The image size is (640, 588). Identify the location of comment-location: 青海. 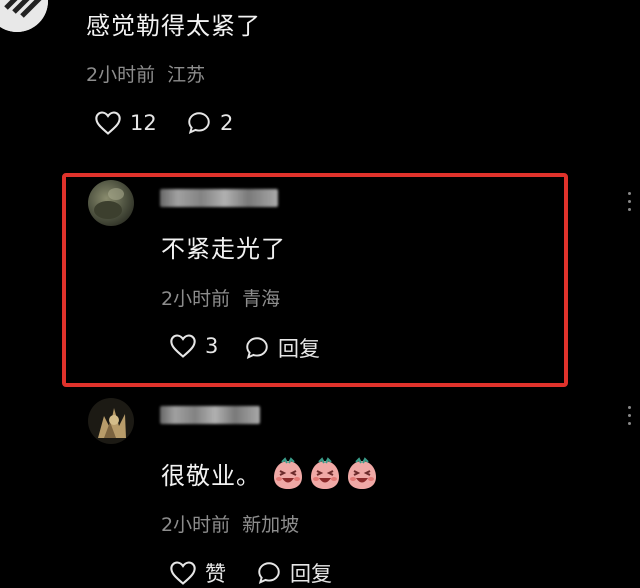
(261, 299).